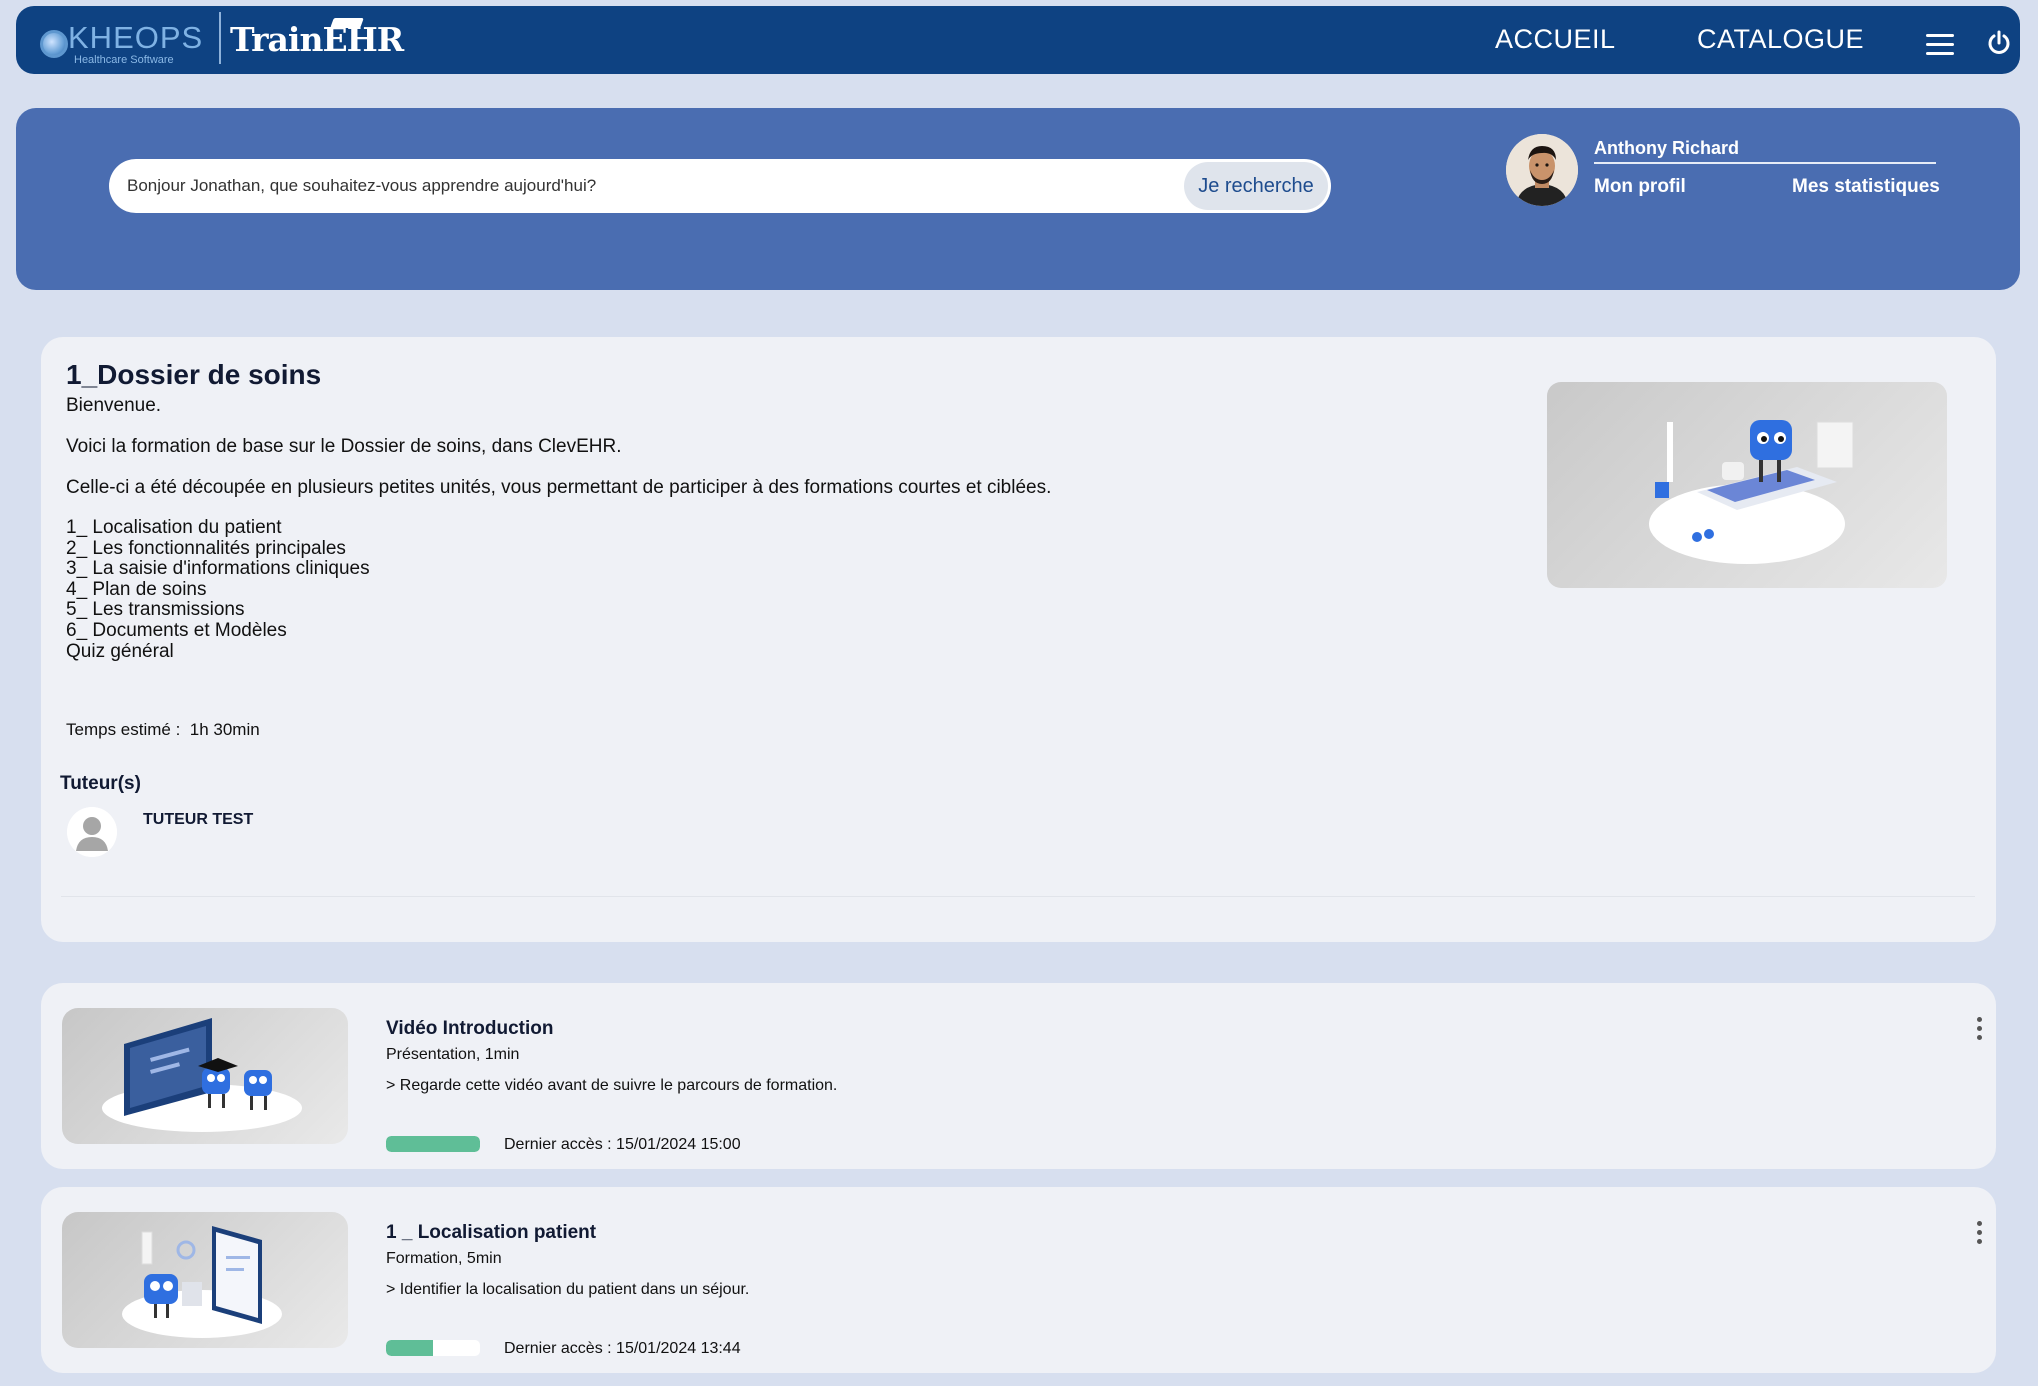 This screenshot has height=1386, width=2038. What do you see at coordinates (224, 729) in the screenshot?
I see `estimated-time-value: 1h 30min` at bounding box center [224, 729].